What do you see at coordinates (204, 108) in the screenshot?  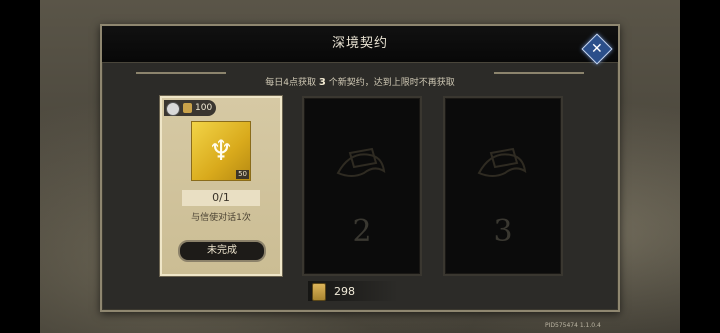 I see `cost-value: 100` at bounding box center [204, 108].